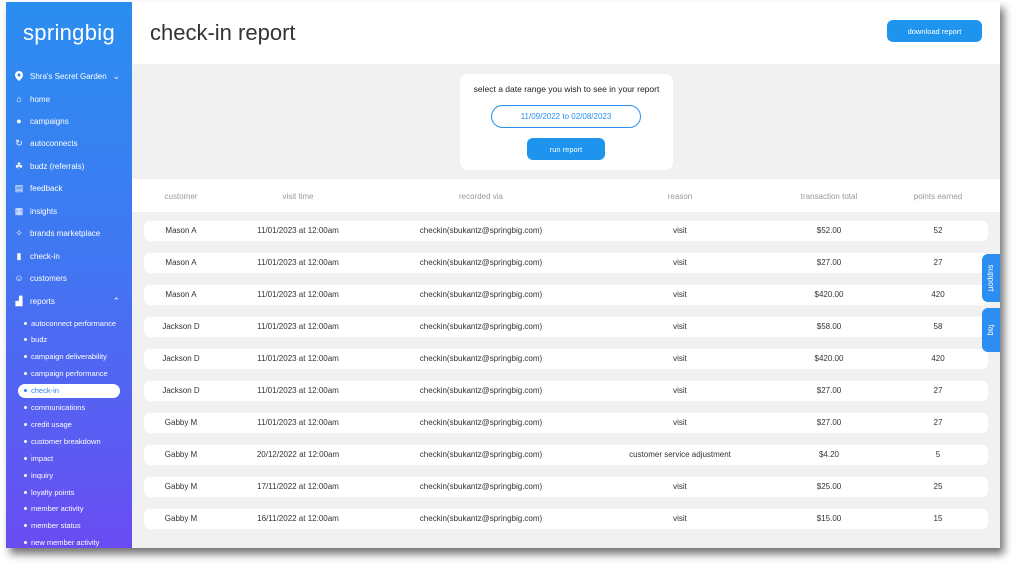 The height and width of the screenshot is (574, 1024). What do you see at coordinates (116, 301) in the screenshot?
I see `chevron-up-icon: ⌃` at bounding box center [116, 301].